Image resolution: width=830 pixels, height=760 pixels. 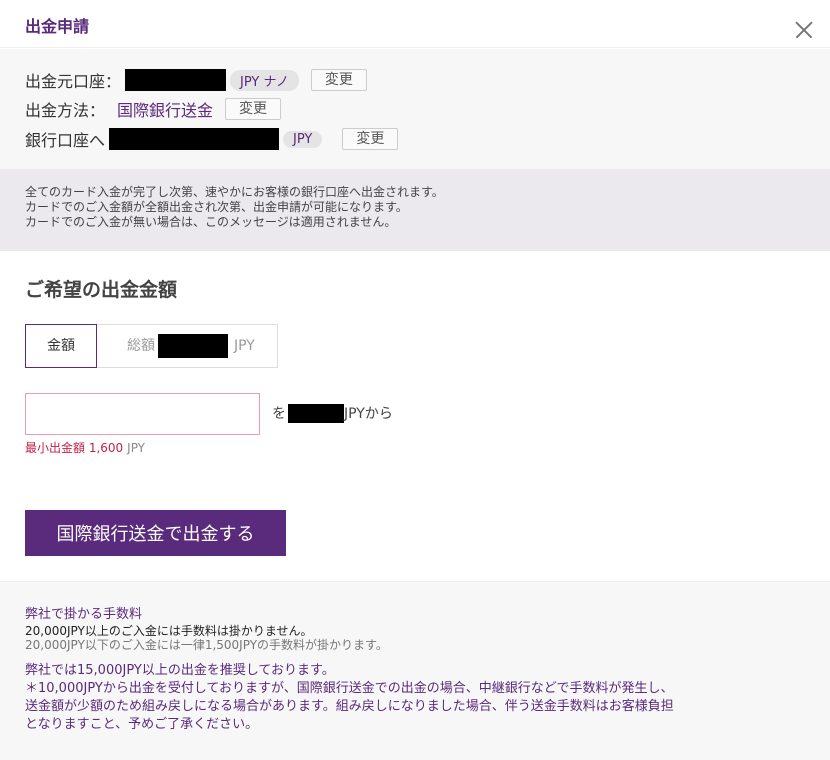 I want to click on fee-line: 20,000JPY以下のご入金には一律1,500JPYの手数料が掛かります。, so click(x=206, y=645).